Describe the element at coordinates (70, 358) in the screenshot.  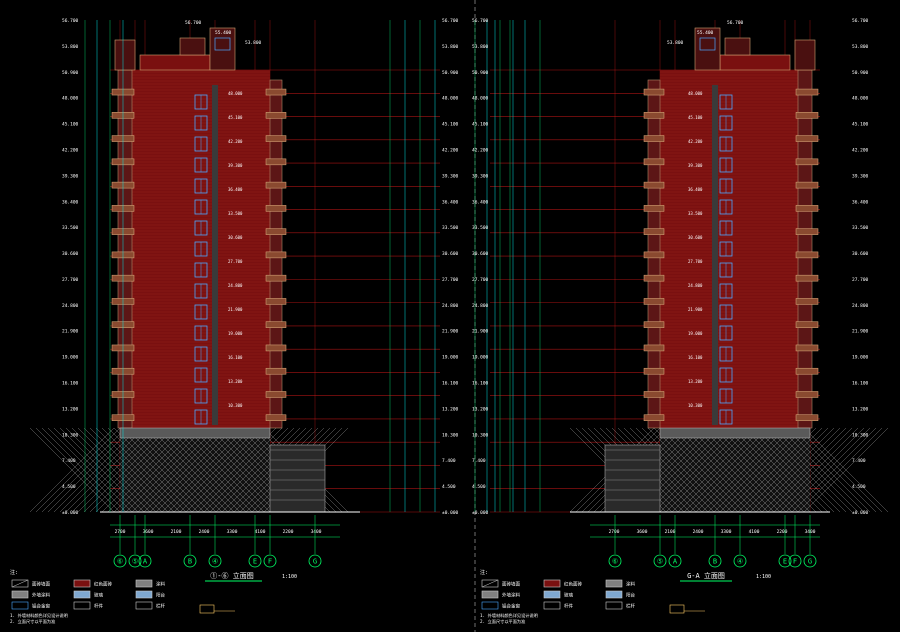
I see `elevation-label-left: 19.000` at that location.